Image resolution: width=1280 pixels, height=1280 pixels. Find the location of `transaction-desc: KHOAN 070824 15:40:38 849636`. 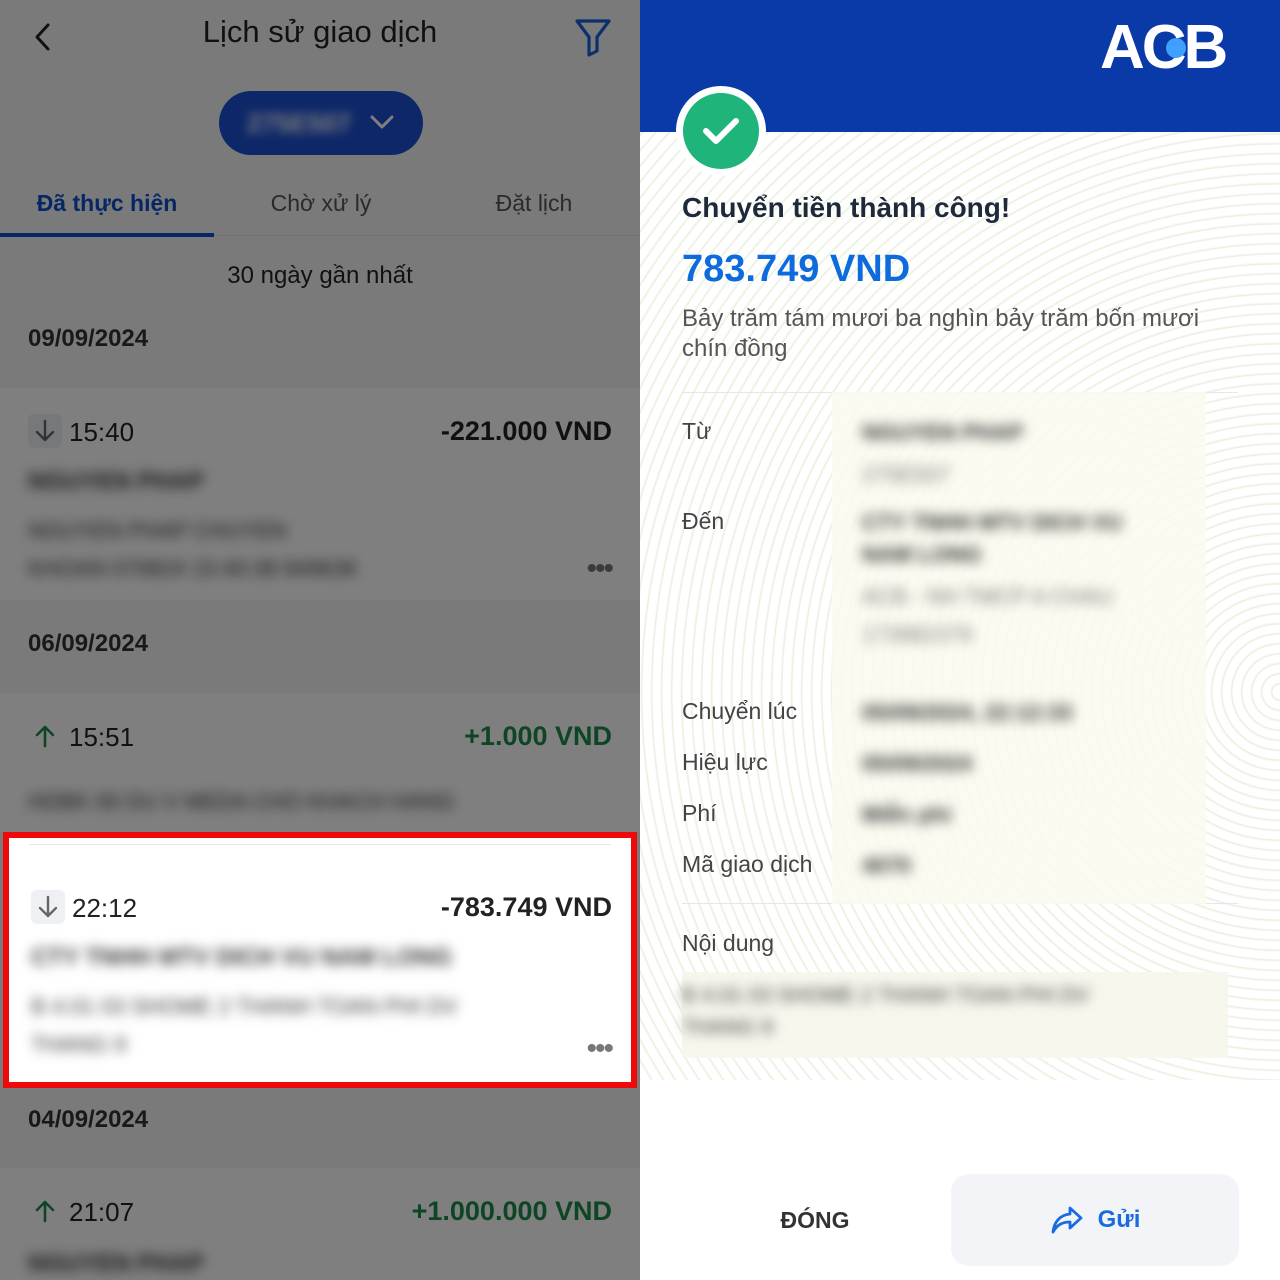

transaction-desc: KHOAN 070824 15:40:38 849636 is located at coordinates (193, 568).